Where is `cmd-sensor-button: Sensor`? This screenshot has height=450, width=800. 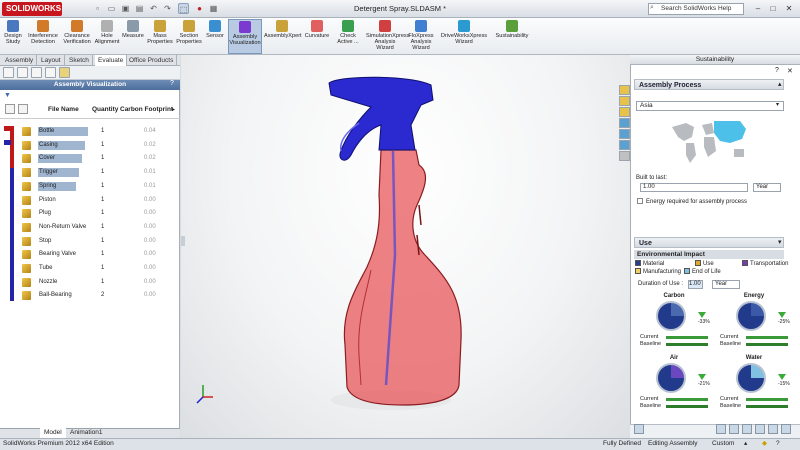
cmd-sensor-button: Sensor is located at coordinates (215, 36).